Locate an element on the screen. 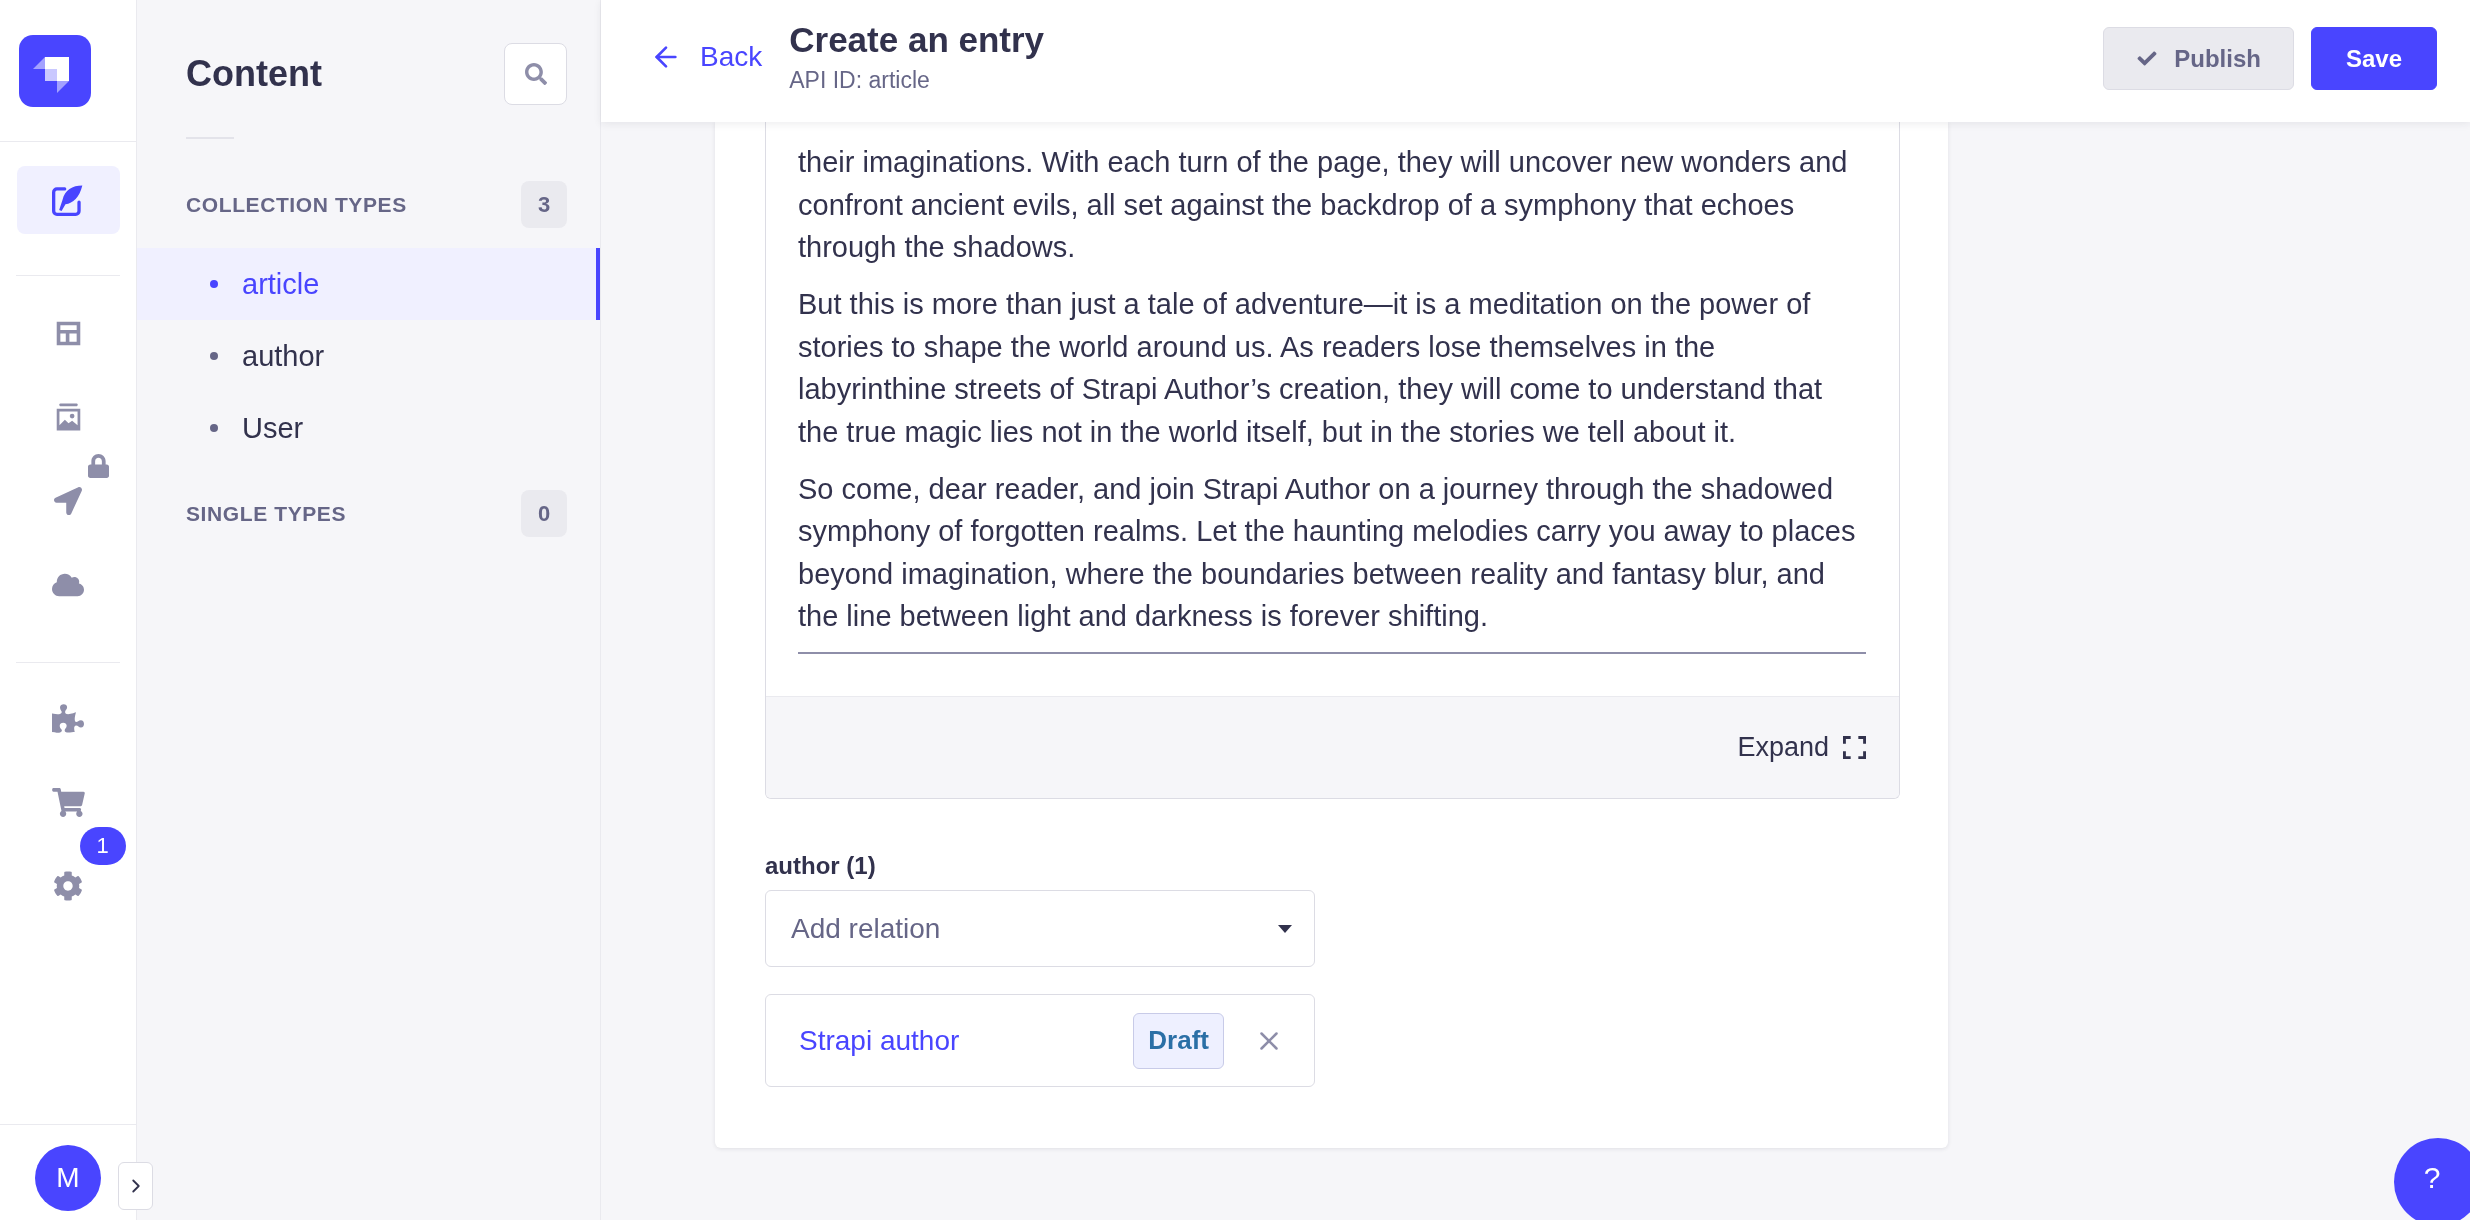 The width and height of the screenshot is (2470, 1220). relation-select: Add relation is located at coordinates (1040, 928).